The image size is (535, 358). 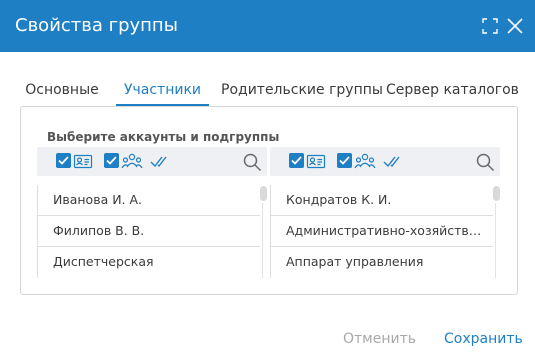 What do you see at coordinates (148, 200) in the screenshot?
I see `list-item: Иванова И. А.` at bounding box center [148, 200].